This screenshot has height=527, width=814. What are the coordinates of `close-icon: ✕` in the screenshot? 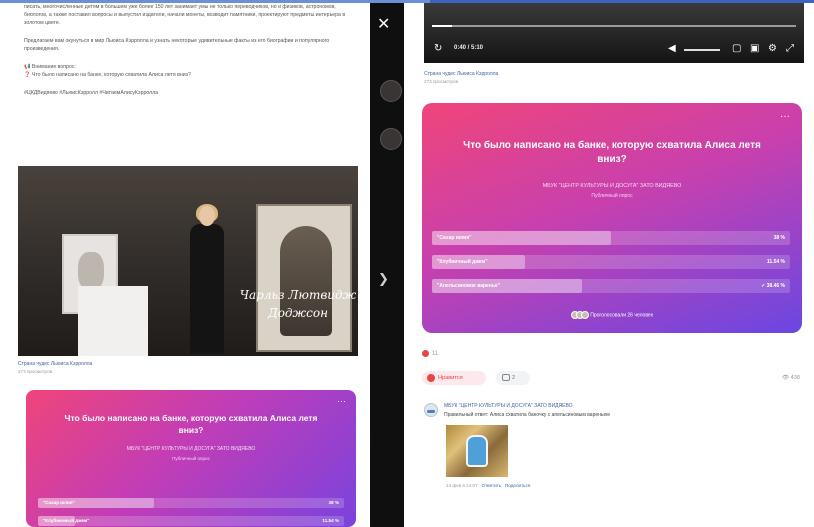 It's located at (383, 23).